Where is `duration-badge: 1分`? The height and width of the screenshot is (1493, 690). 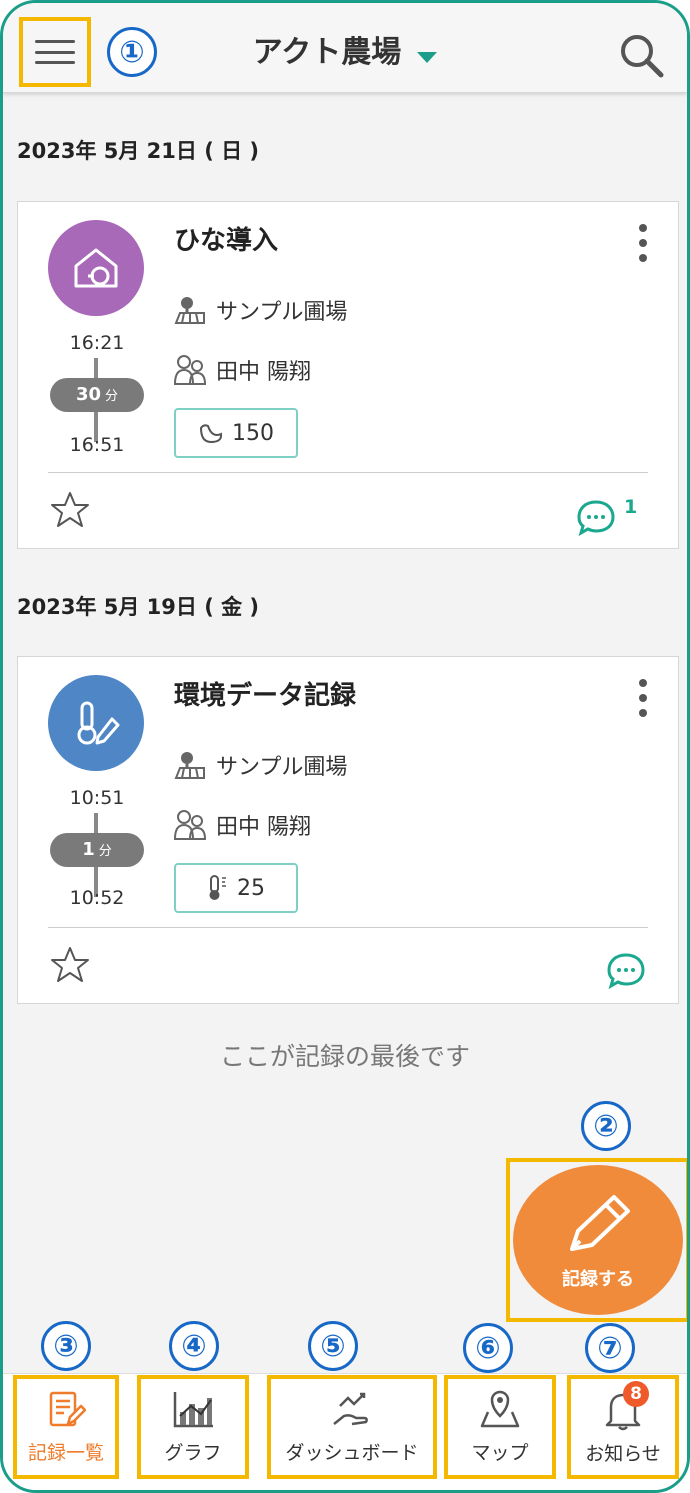 duration-badge: 1分 is located at coordinates (97, 850).